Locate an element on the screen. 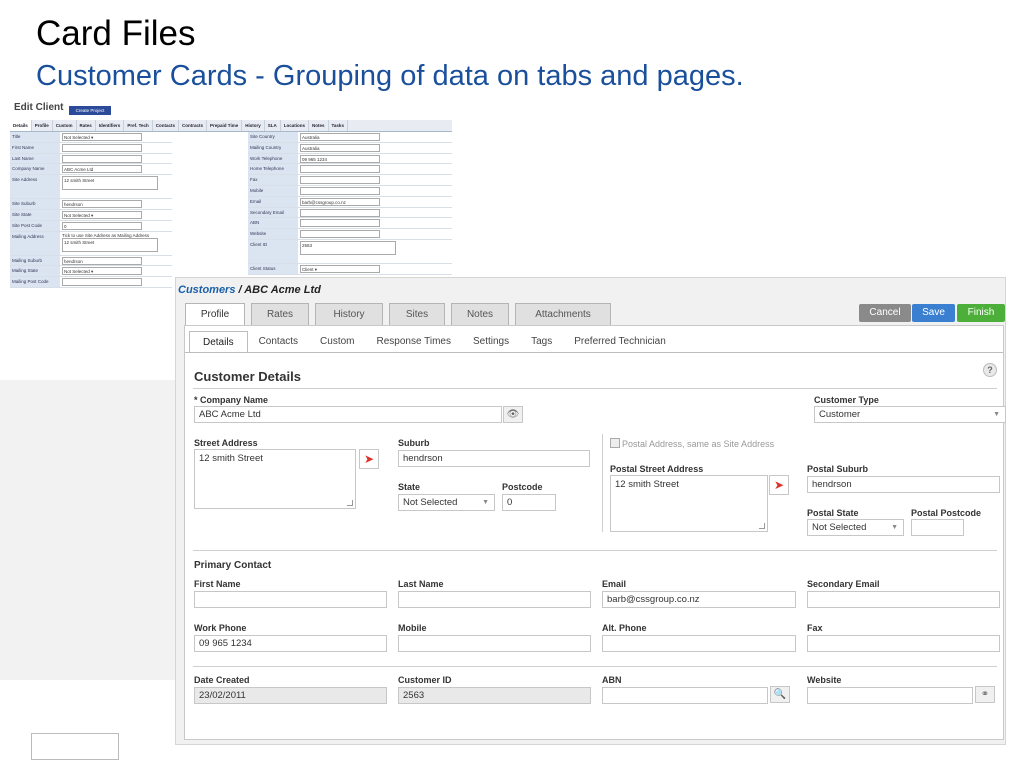 The width and height of the screenshot is (1023, 767). old-field-label: First Name is located at coordinates (35, 147).